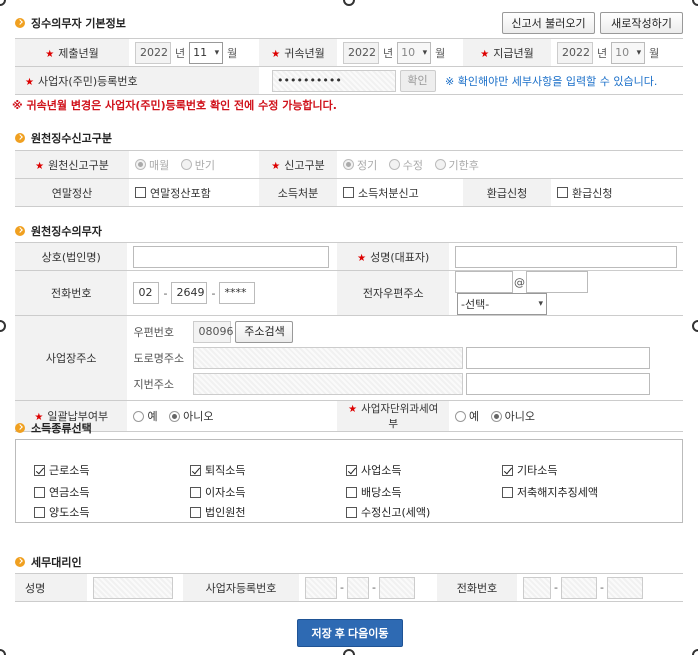  I want to click on income-item-other: 기타소득, so click(529, 470).